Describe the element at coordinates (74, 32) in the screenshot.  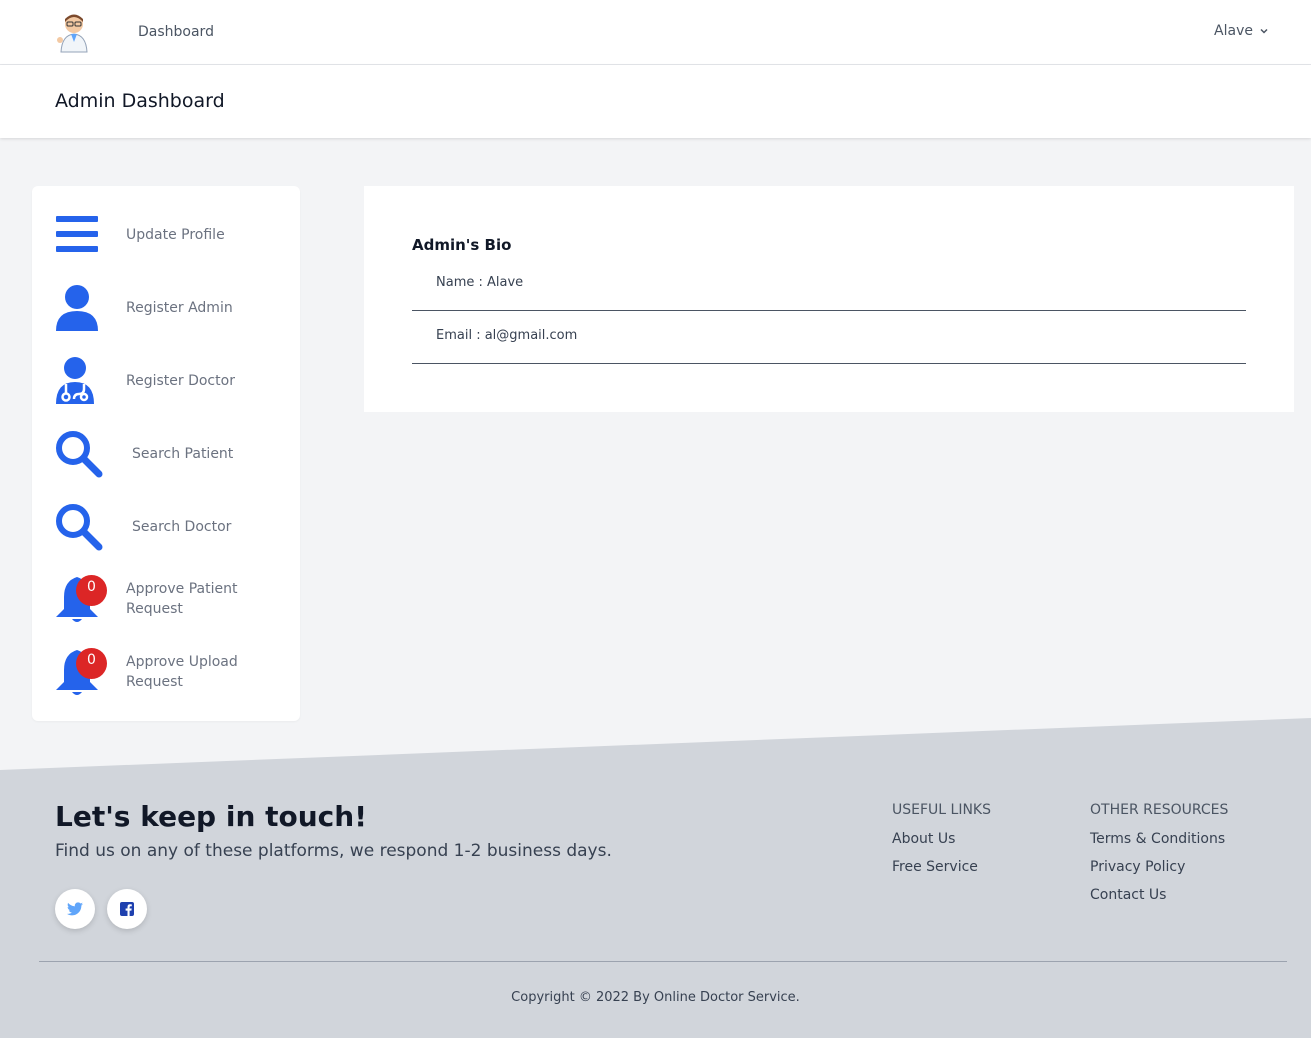
I see `doctor-logo-icon` at that location.